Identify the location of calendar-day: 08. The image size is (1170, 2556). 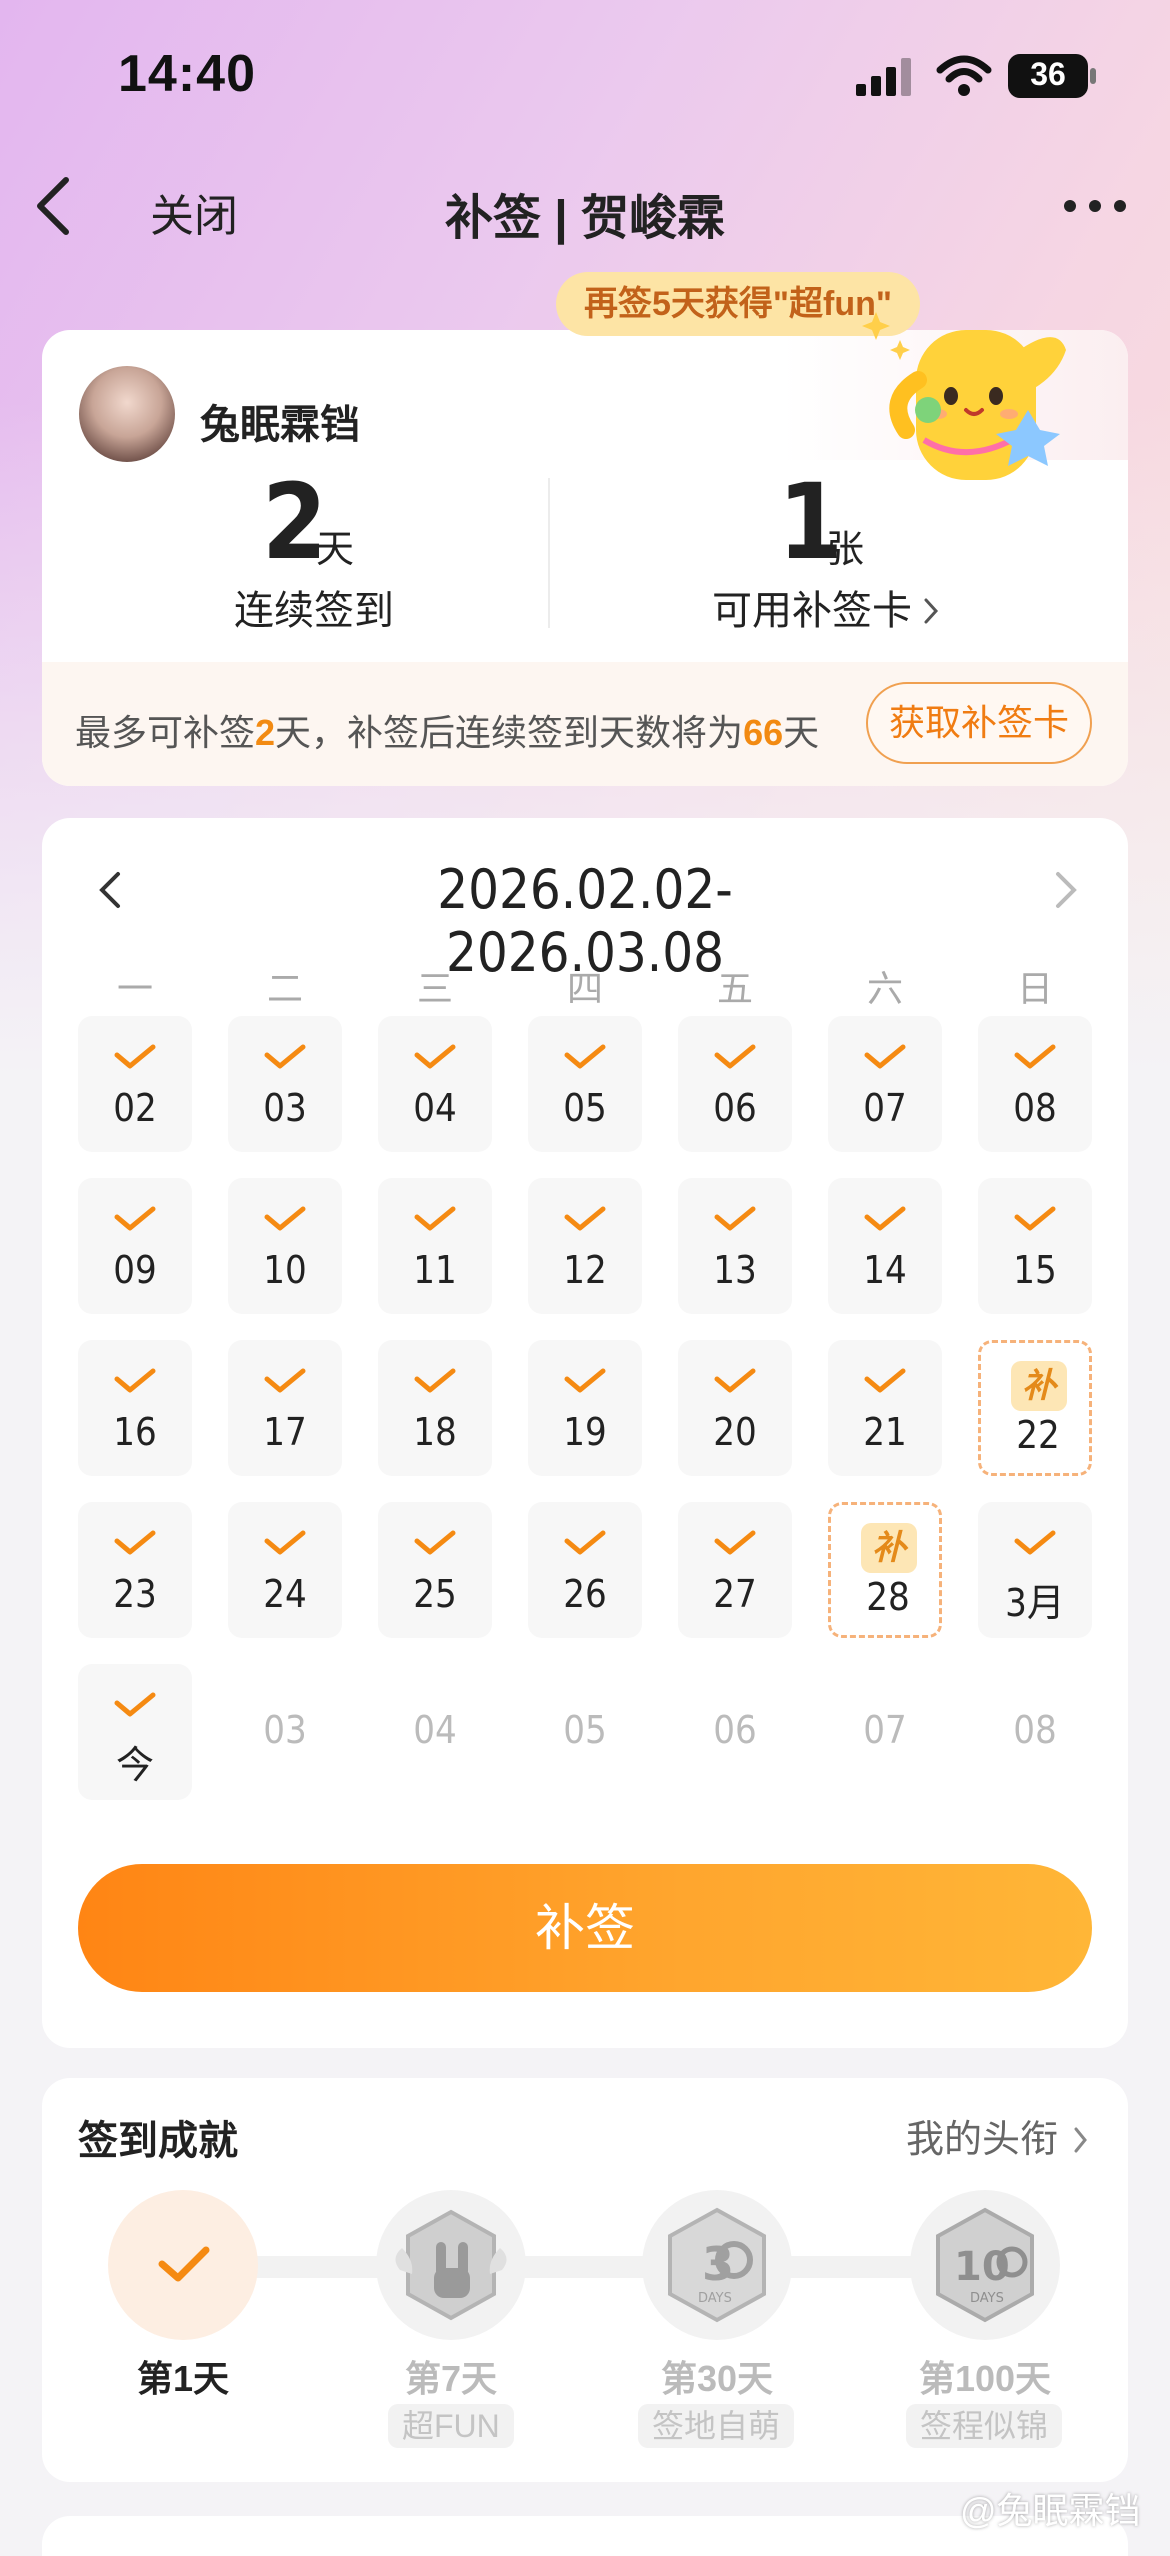
(1035, 1084).